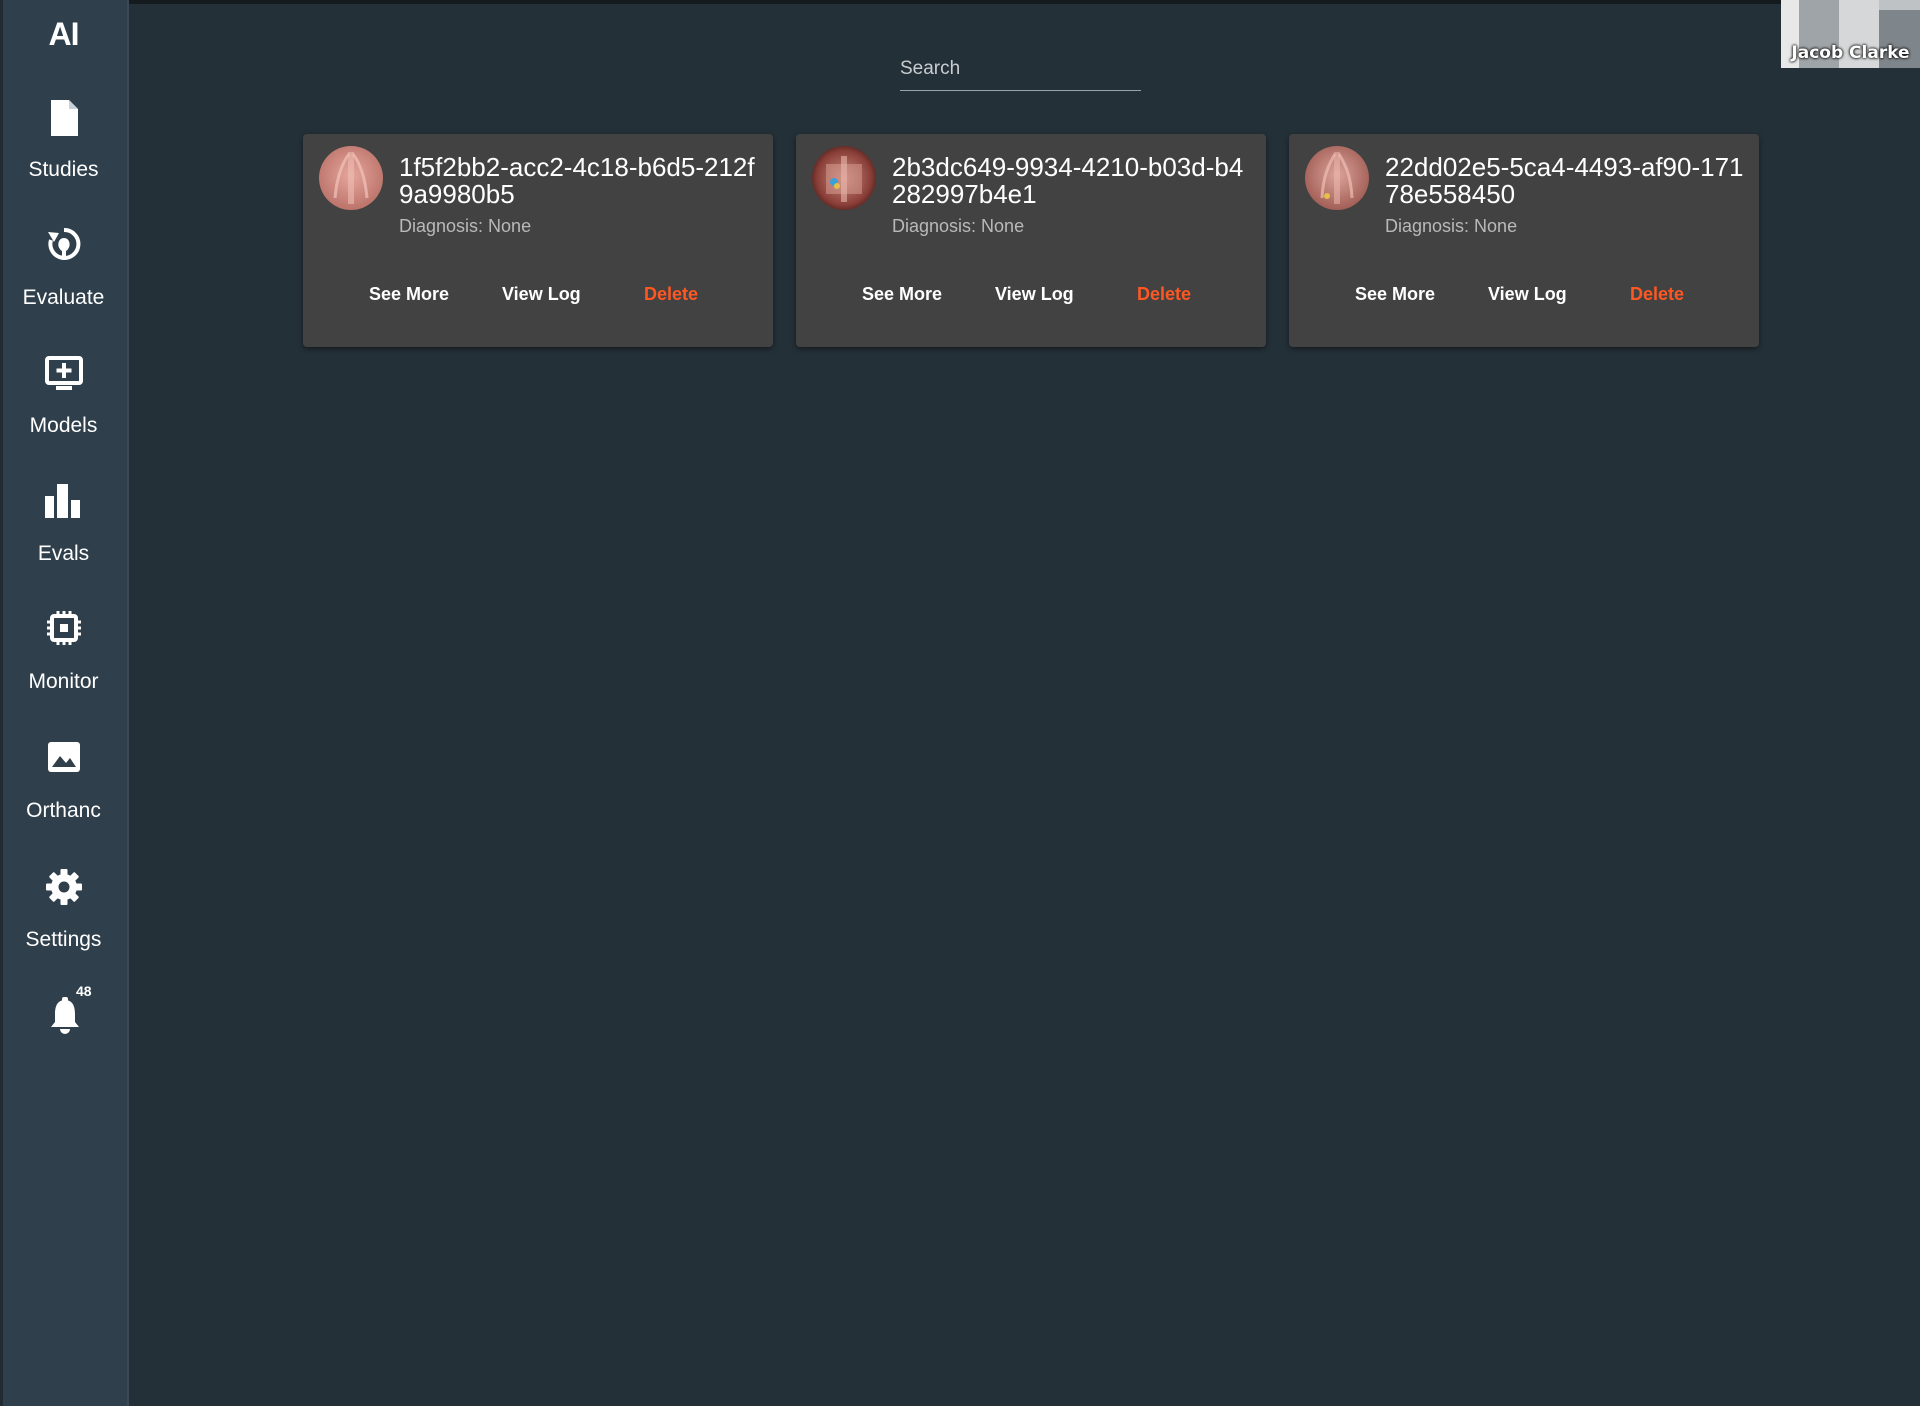 The height and width of the screenshot is (1406, 1920). I want to click on sidebar-item-models: Models, so click(63, 400).